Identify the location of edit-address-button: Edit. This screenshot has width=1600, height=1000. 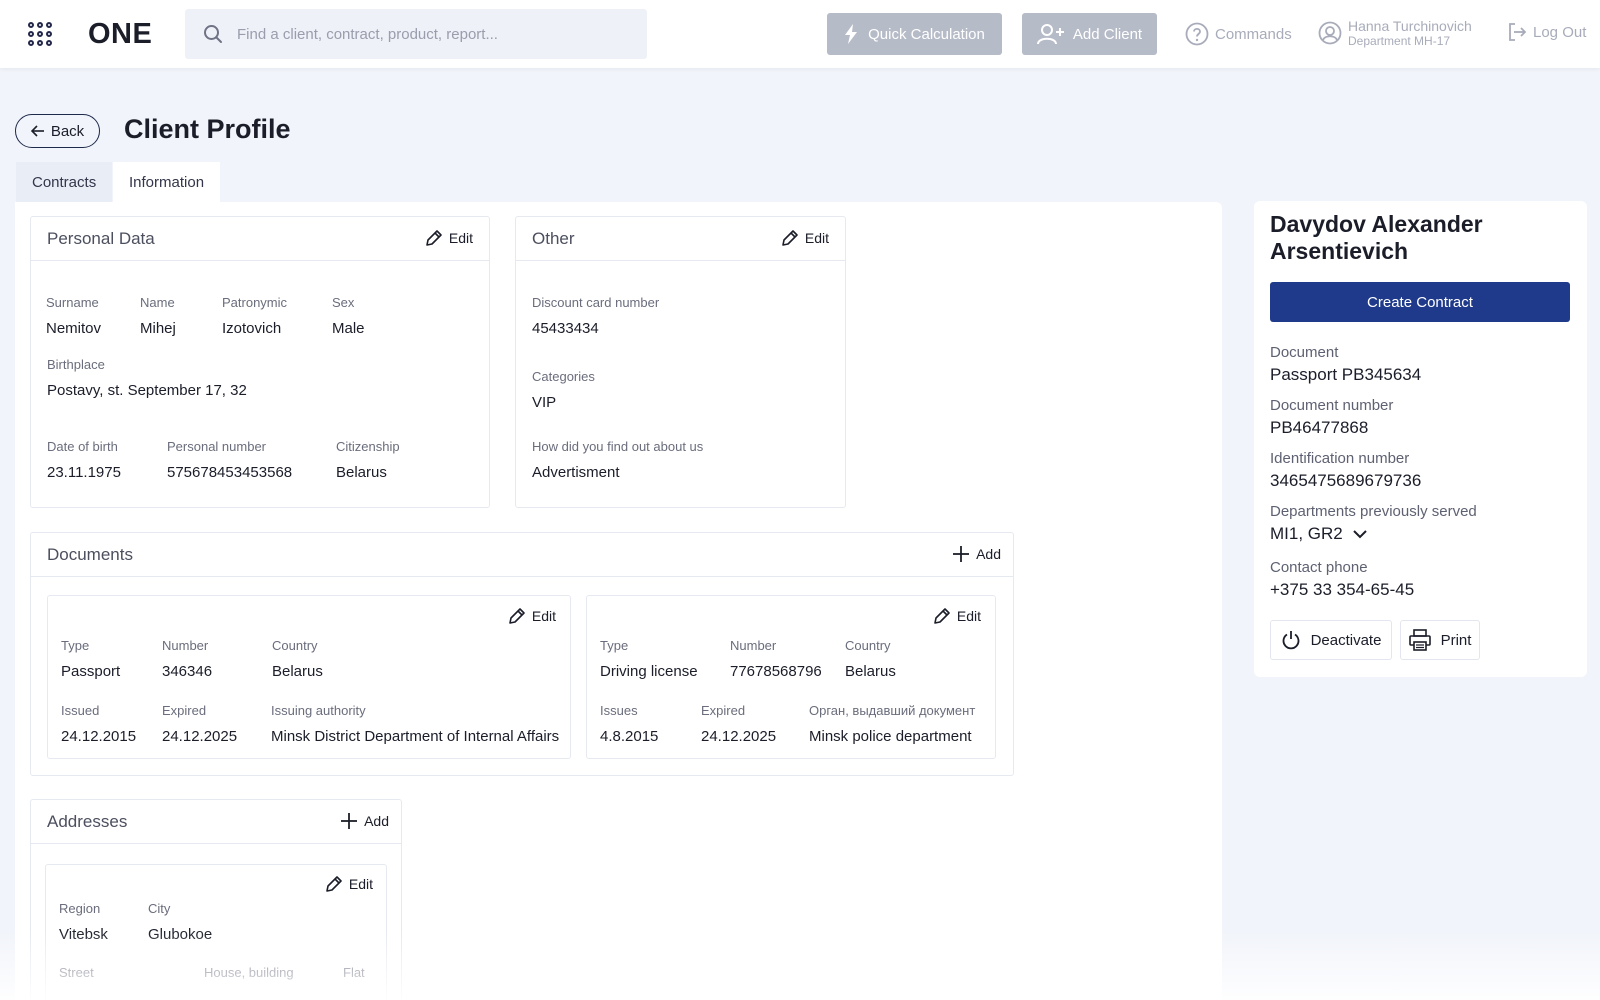
(349, 884).